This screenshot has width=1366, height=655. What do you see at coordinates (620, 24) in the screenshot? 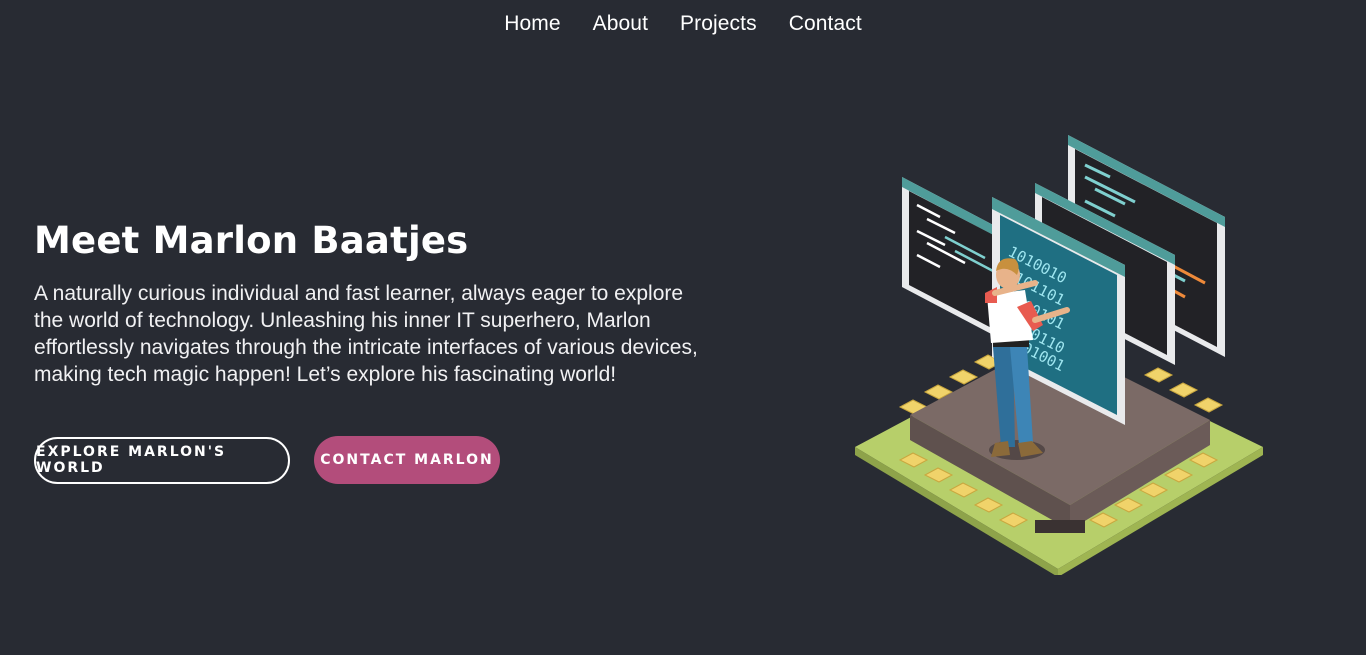
I see `nav-link-about: About` at bounding box center [620, 24].